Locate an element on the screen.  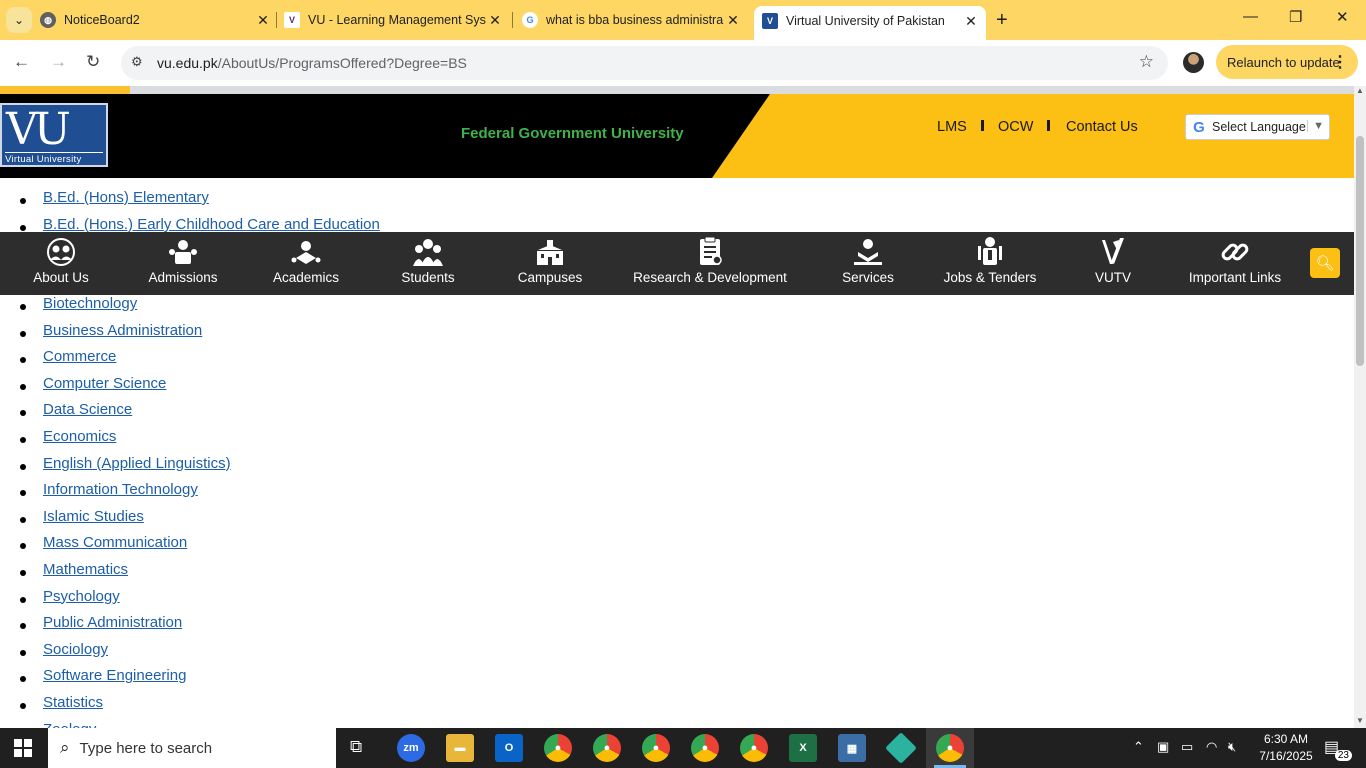
program-link: Mathematics is located at coordinates (85, 569).